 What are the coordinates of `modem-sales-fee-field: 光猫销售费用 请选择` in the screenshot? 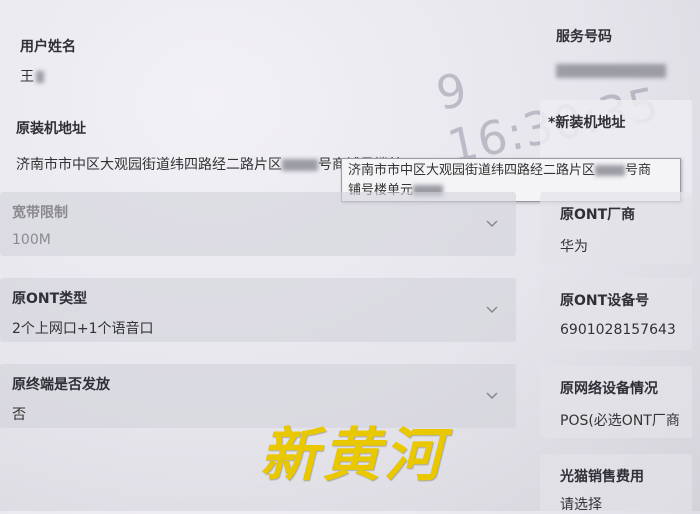 It's located at (616, 483).